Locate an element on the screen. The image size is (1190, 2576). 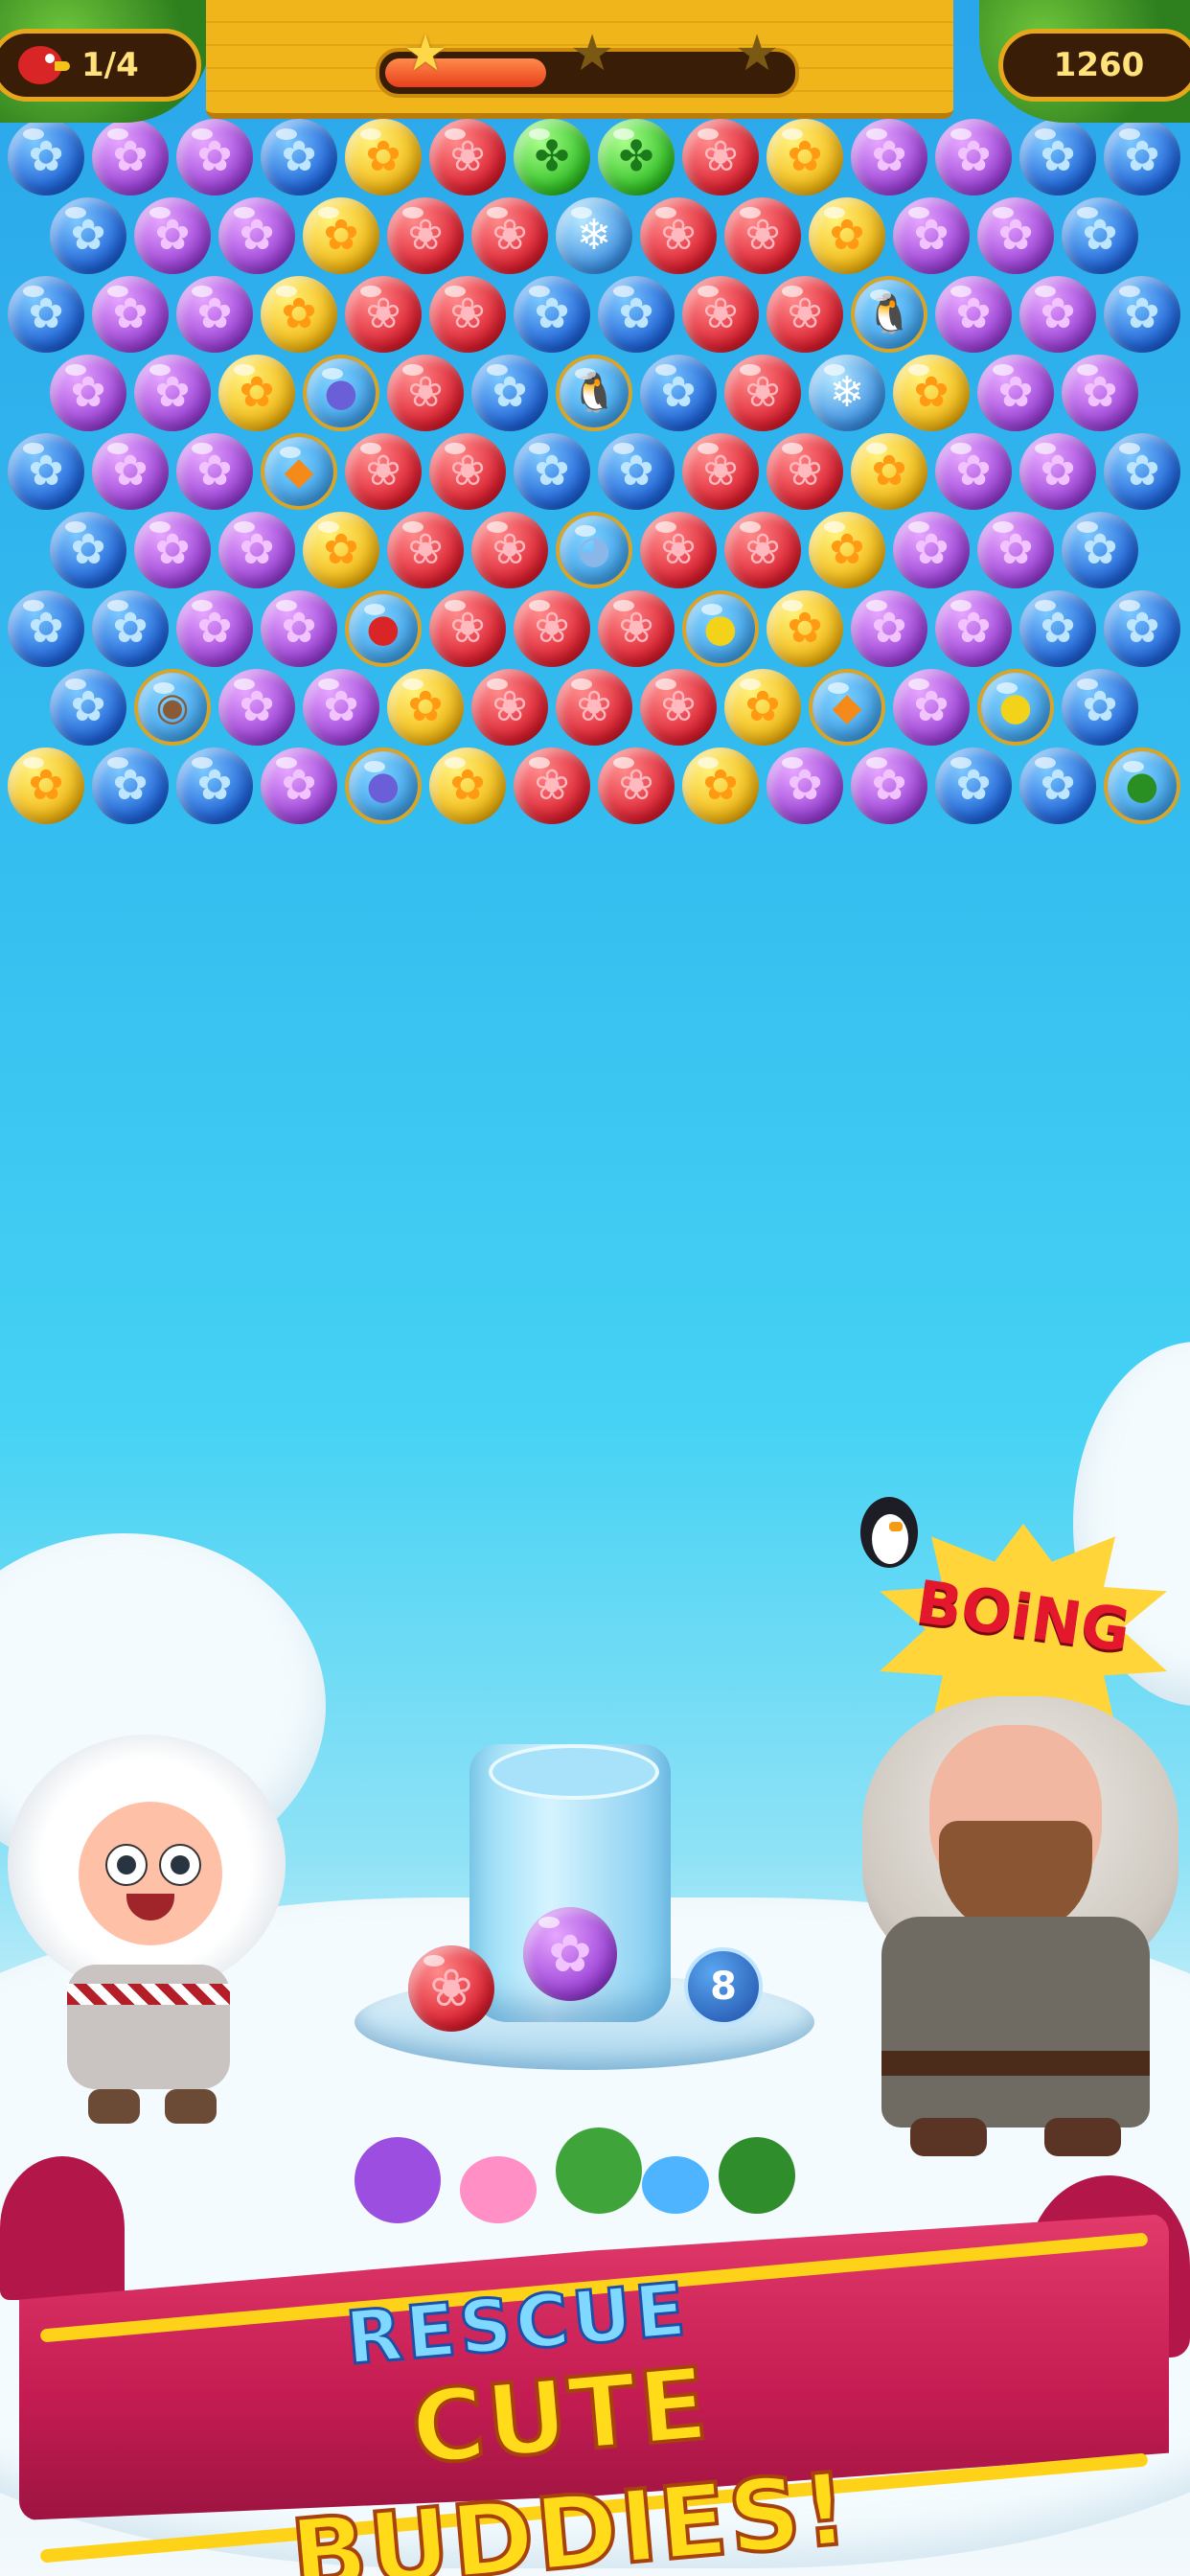
rescue-goal-counter: 1/4 is located at coordinates (101, 65).